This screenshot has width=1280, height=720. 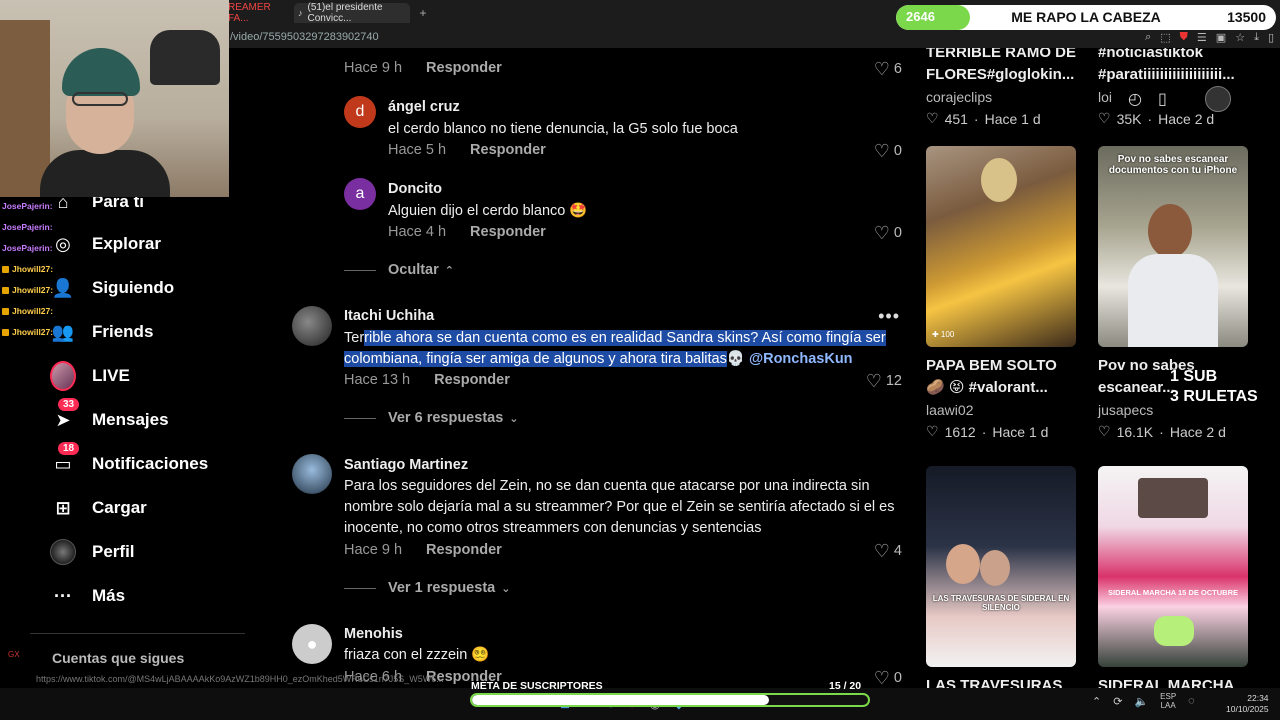 I want to click on app-tray-icon: ⟳, so click(x=1117, y=701).